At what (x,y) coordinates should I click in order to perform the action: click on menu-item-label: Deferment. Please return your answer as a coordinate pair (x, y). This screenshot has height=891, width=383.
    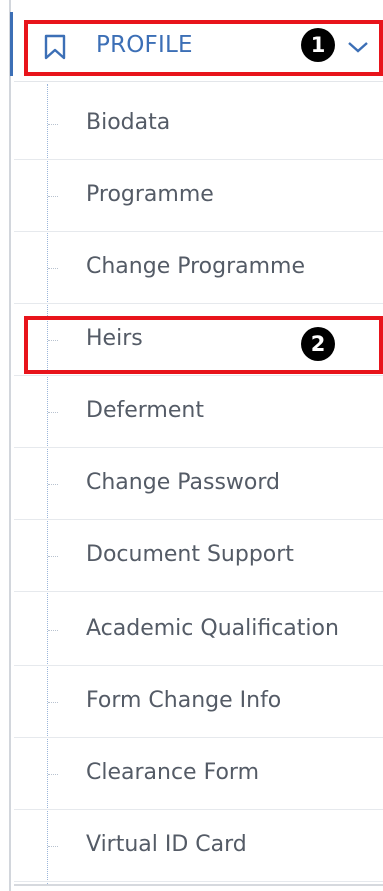
    Looking at the image, I should click on (145, 410).